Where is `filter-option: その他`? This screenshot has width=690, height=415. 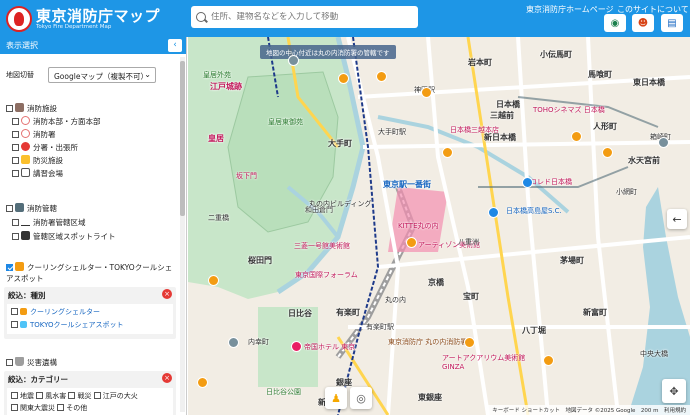
filter-option: その他 is located at coordinates (72, 408).